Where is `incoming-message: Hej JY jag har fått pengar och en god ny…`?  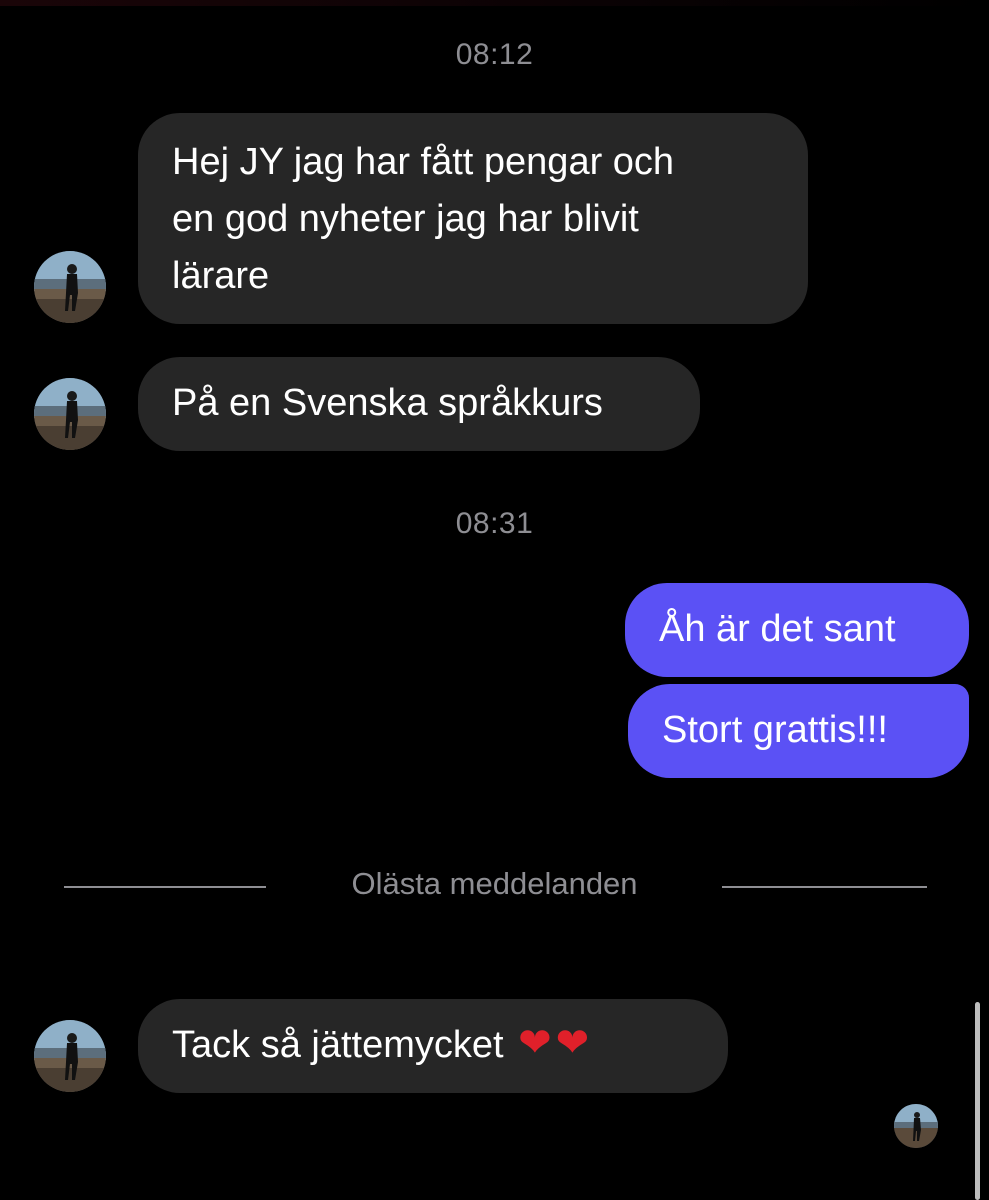 incoming-message: Hej JY jag har fått pengar och en god ny… is located at coordinates (473, 218).